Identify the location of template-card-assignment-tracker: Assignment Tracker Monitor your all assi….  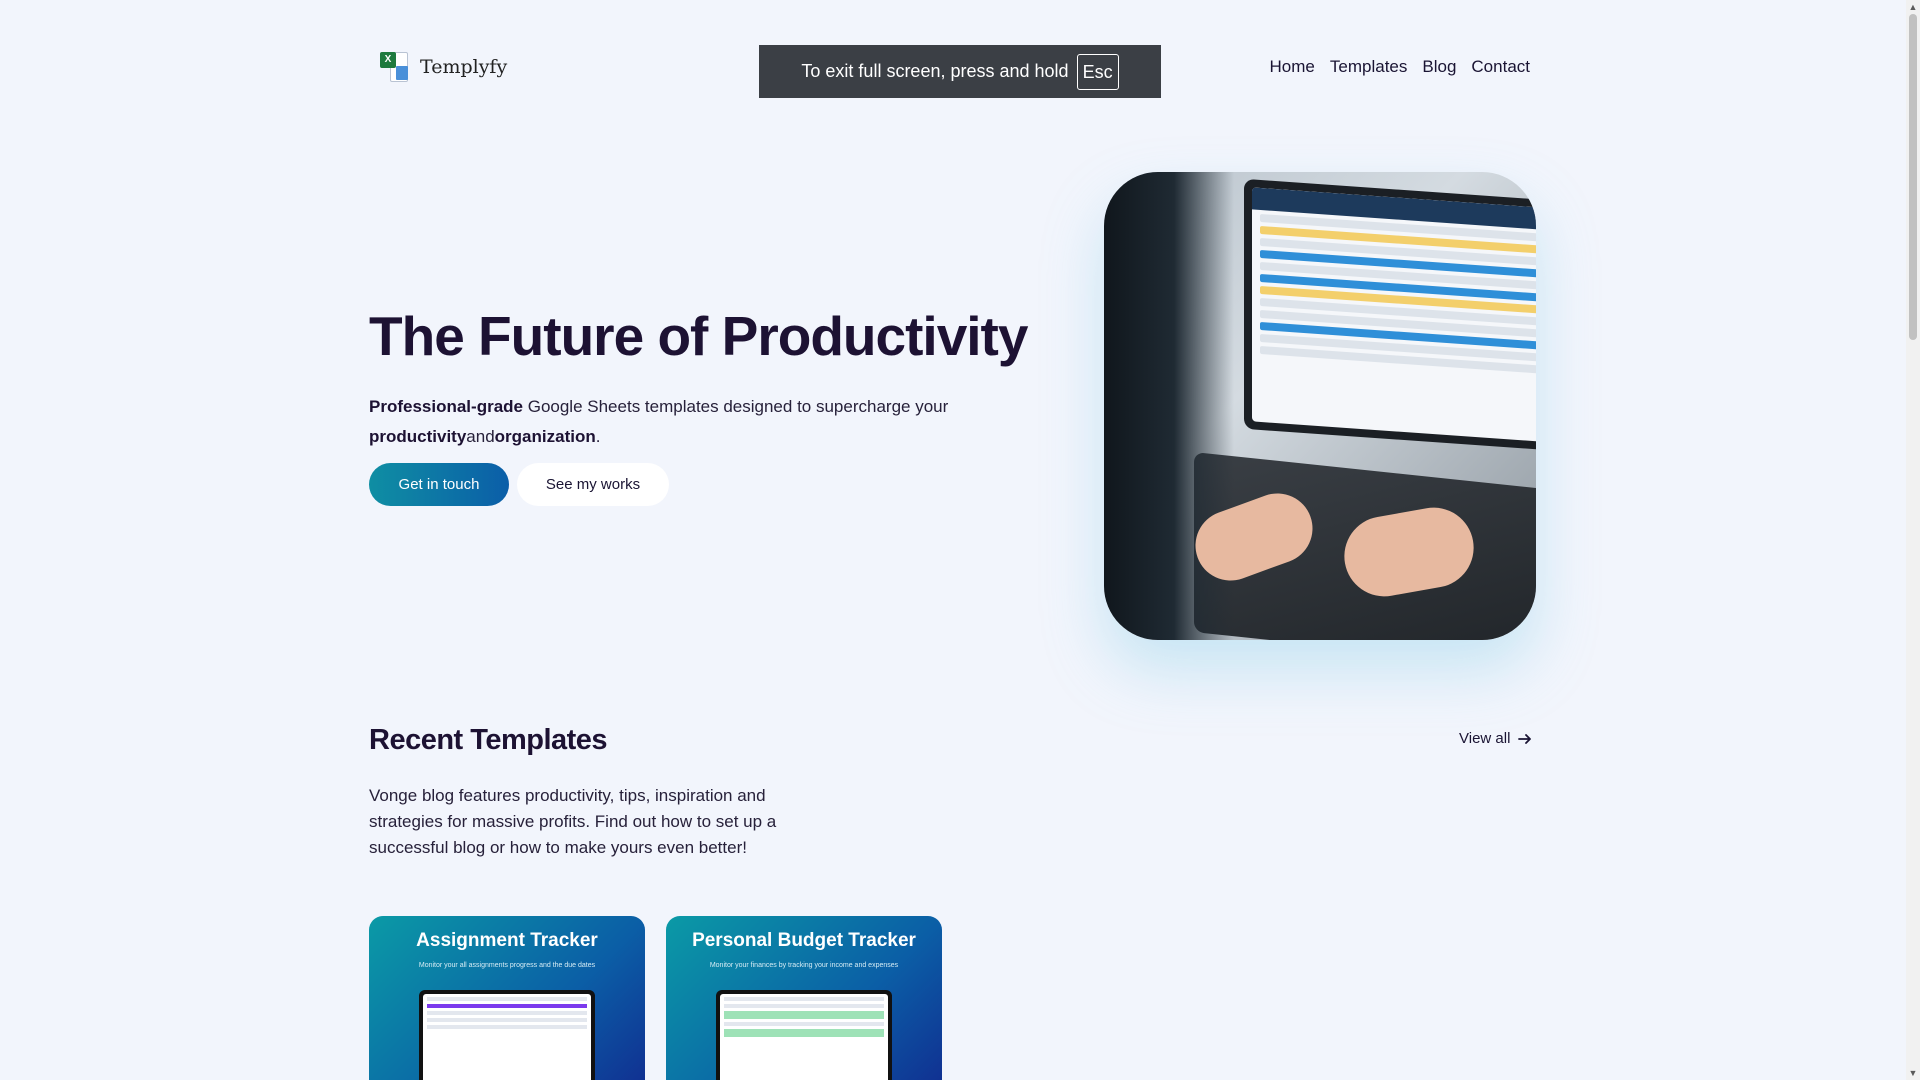
(507, 998).